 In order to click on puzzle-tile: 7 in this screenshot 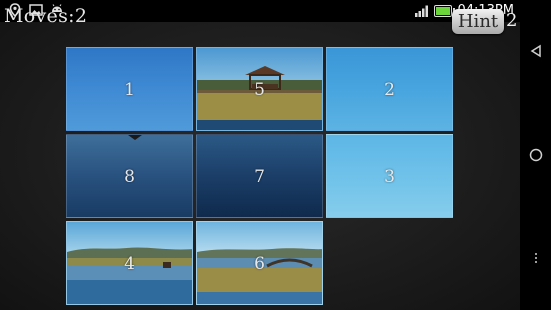, I will do `click(259, 176)`.